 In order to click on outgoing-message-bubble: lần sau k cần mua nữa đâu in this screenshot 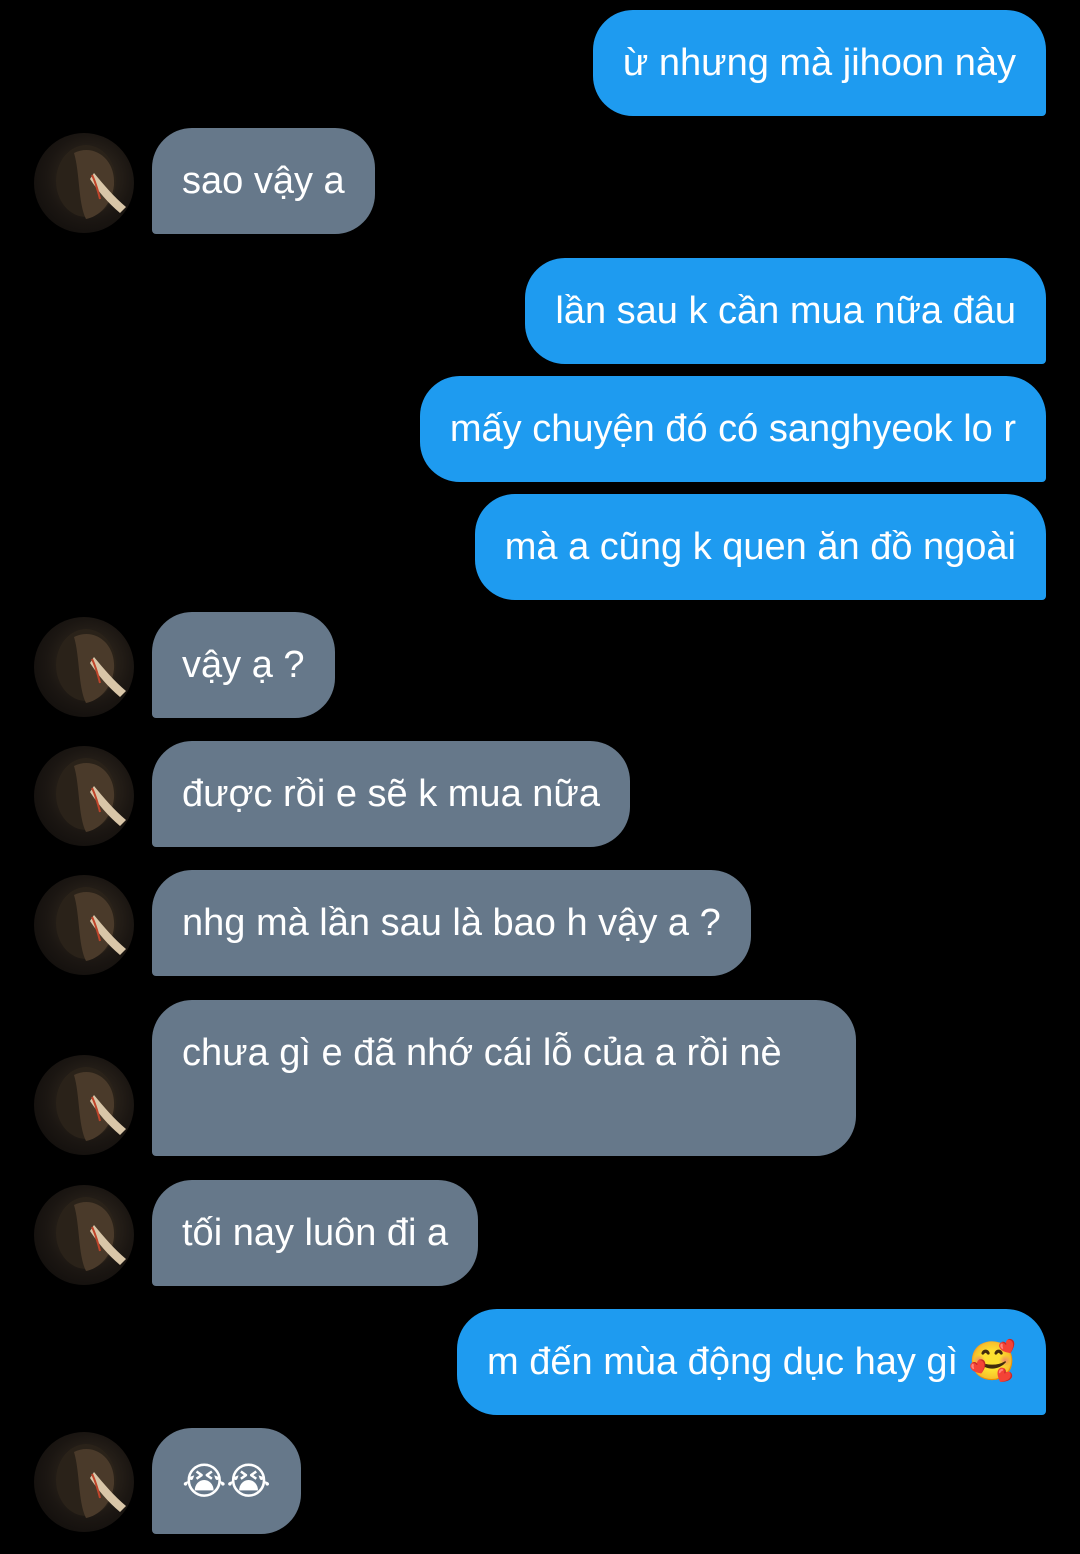, I will do `click(785, 311)`.